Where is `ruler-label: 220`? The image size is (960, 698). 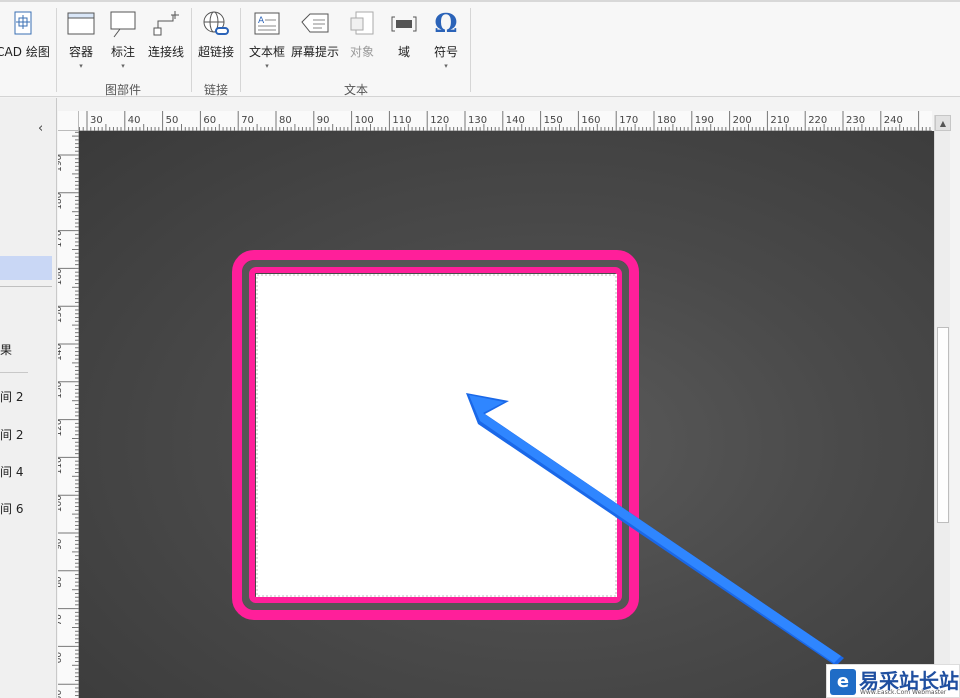
ruler-label: 220 is located at coordinates (817, 120).